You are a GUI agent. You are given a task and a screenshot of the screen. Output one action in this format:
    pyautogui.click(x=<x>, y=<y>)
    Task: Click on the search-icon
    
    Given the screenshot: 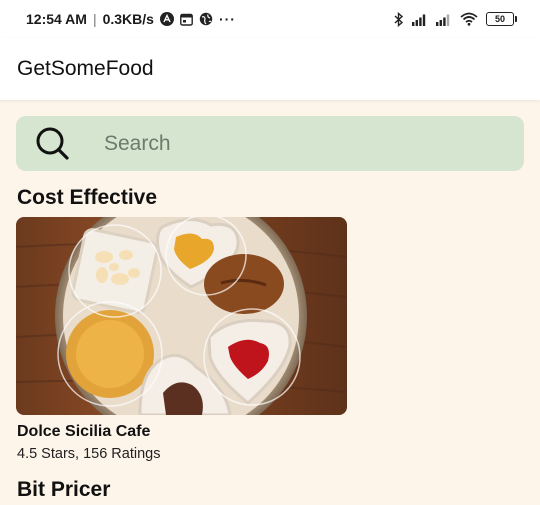 What is the action you would take?
    pyautogui.click(x=53, y=146)
    